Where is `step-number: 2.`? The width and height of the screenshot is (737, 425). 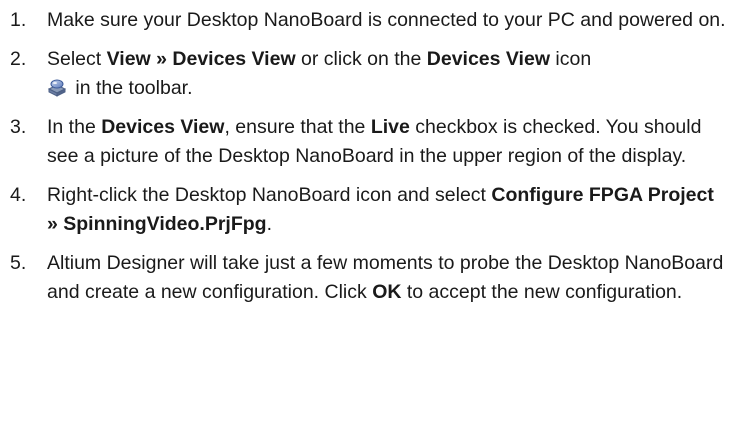 step-number: 2. is located at coordinates (18, 59).